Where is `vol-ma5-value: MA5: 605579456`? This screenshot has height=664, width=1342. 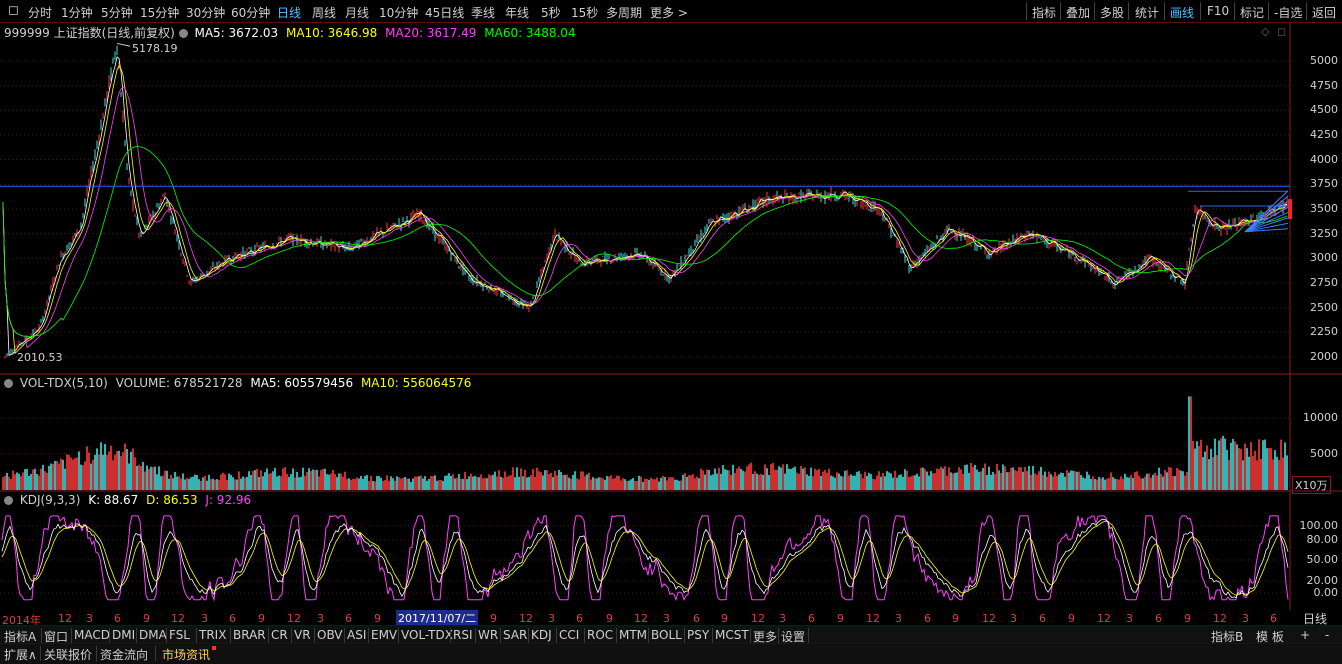
vol-ma5-value: MA5: 605579456 is located at coordinates (302, 383).